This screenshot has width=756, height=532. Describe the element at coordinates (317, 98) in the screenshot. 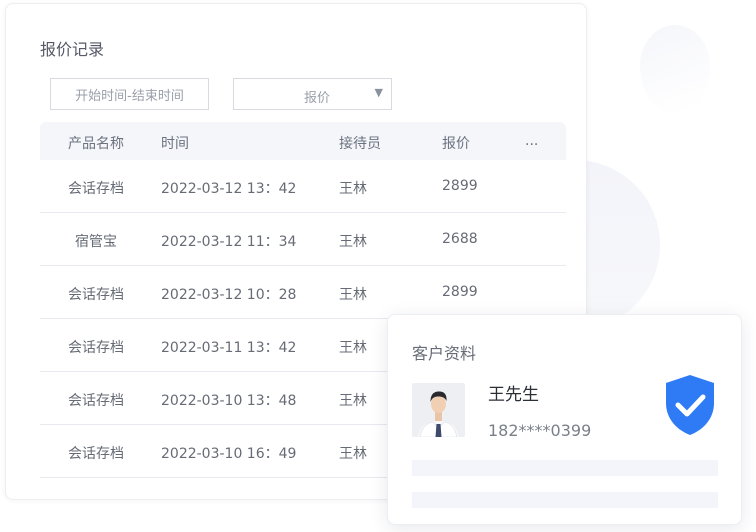

I see `price-select-label: 报价` at that location.